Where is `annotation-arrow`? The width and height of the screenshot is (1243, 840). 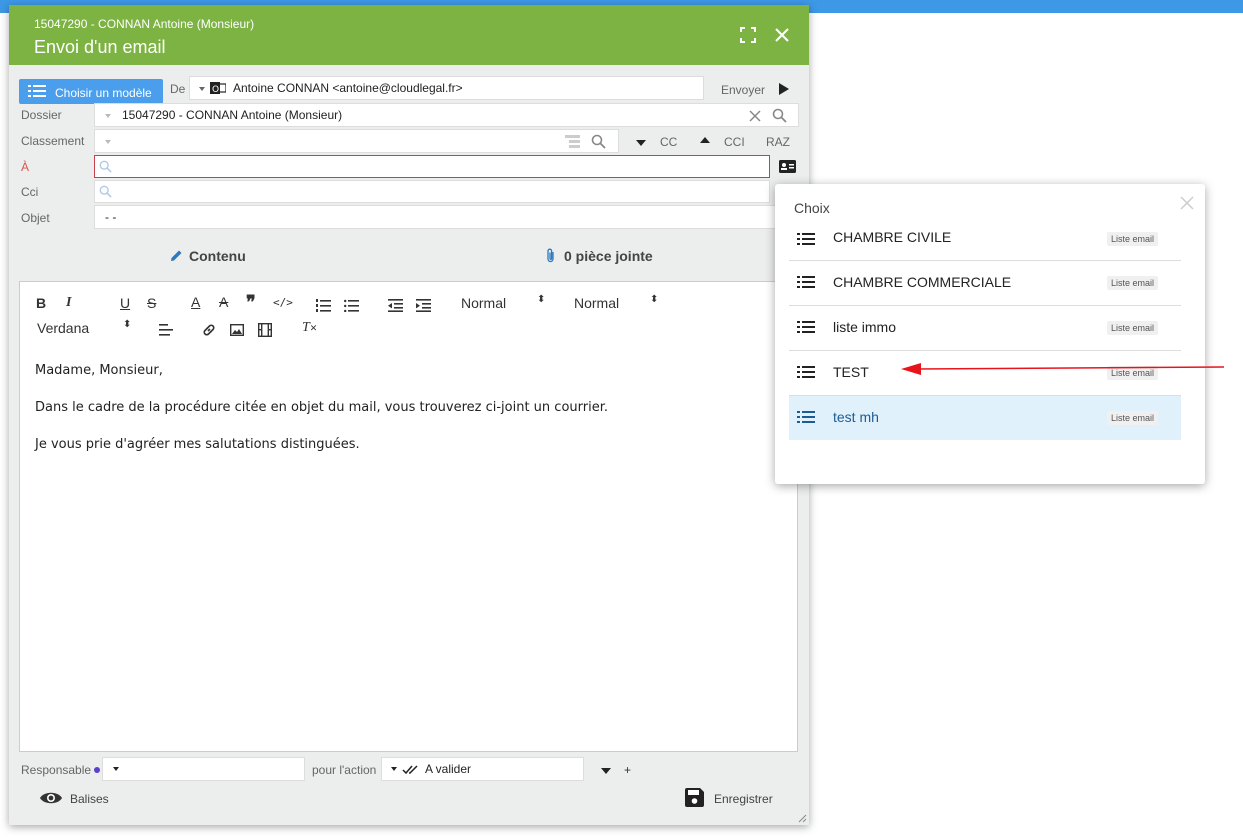
annotation-arrow is located at coordinates (1063, 369).